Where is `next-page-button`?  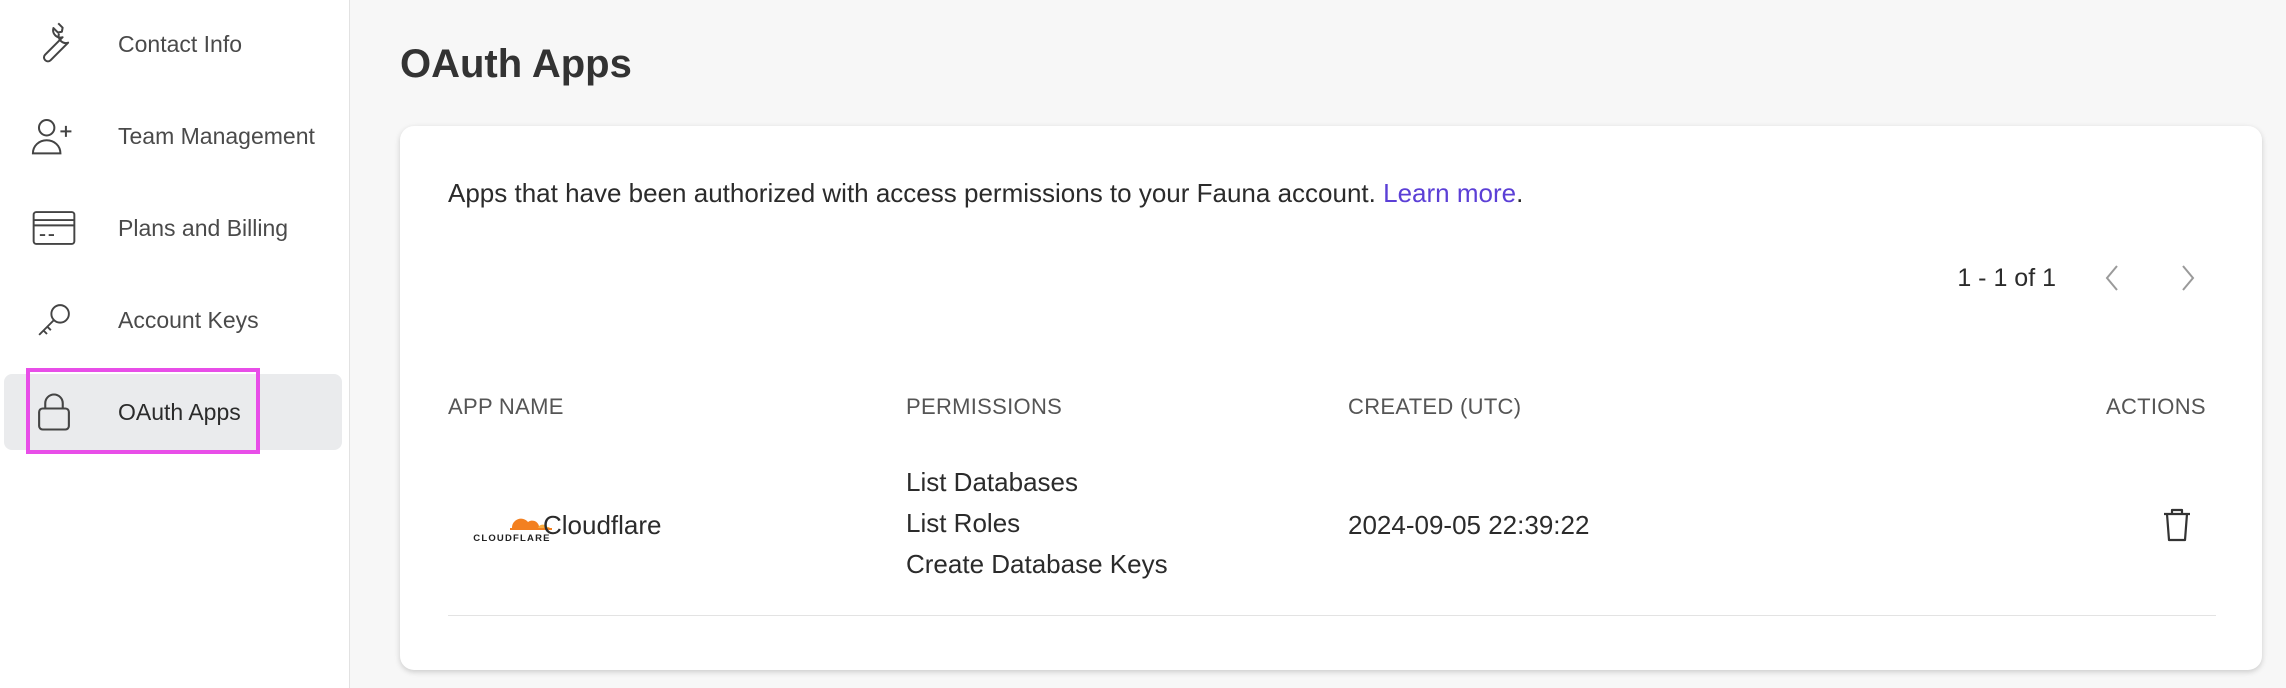
next-page-button is located at coordinates (2188, 278).